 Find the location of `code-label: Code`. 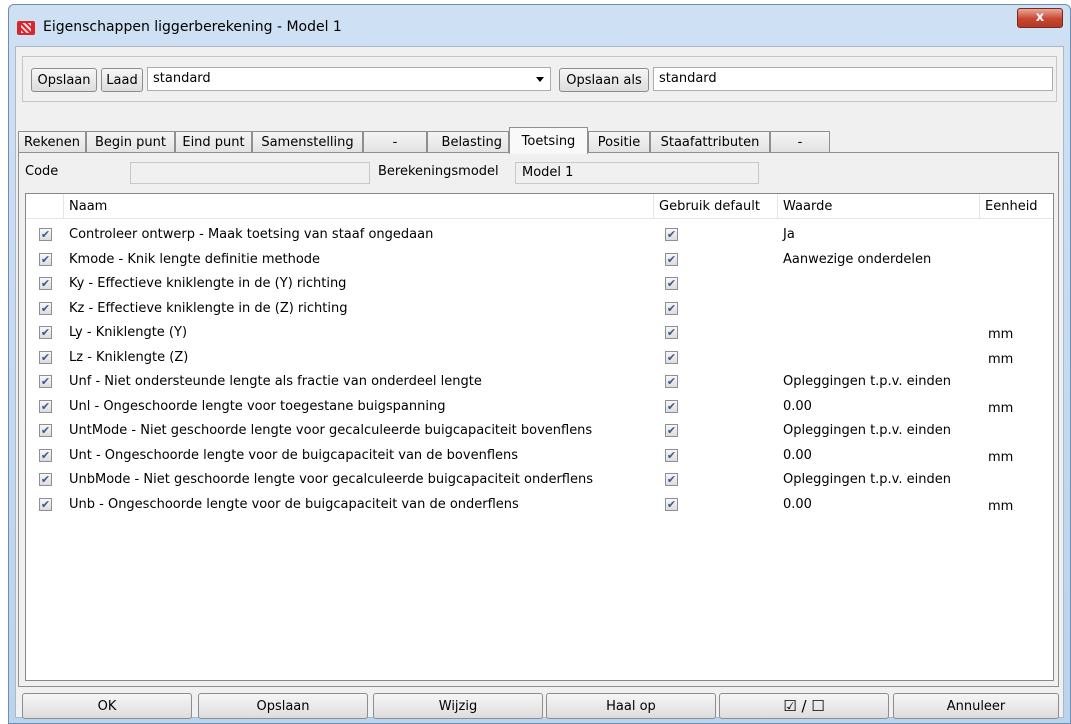

code-label: Code is located at coordinates (42, 171).